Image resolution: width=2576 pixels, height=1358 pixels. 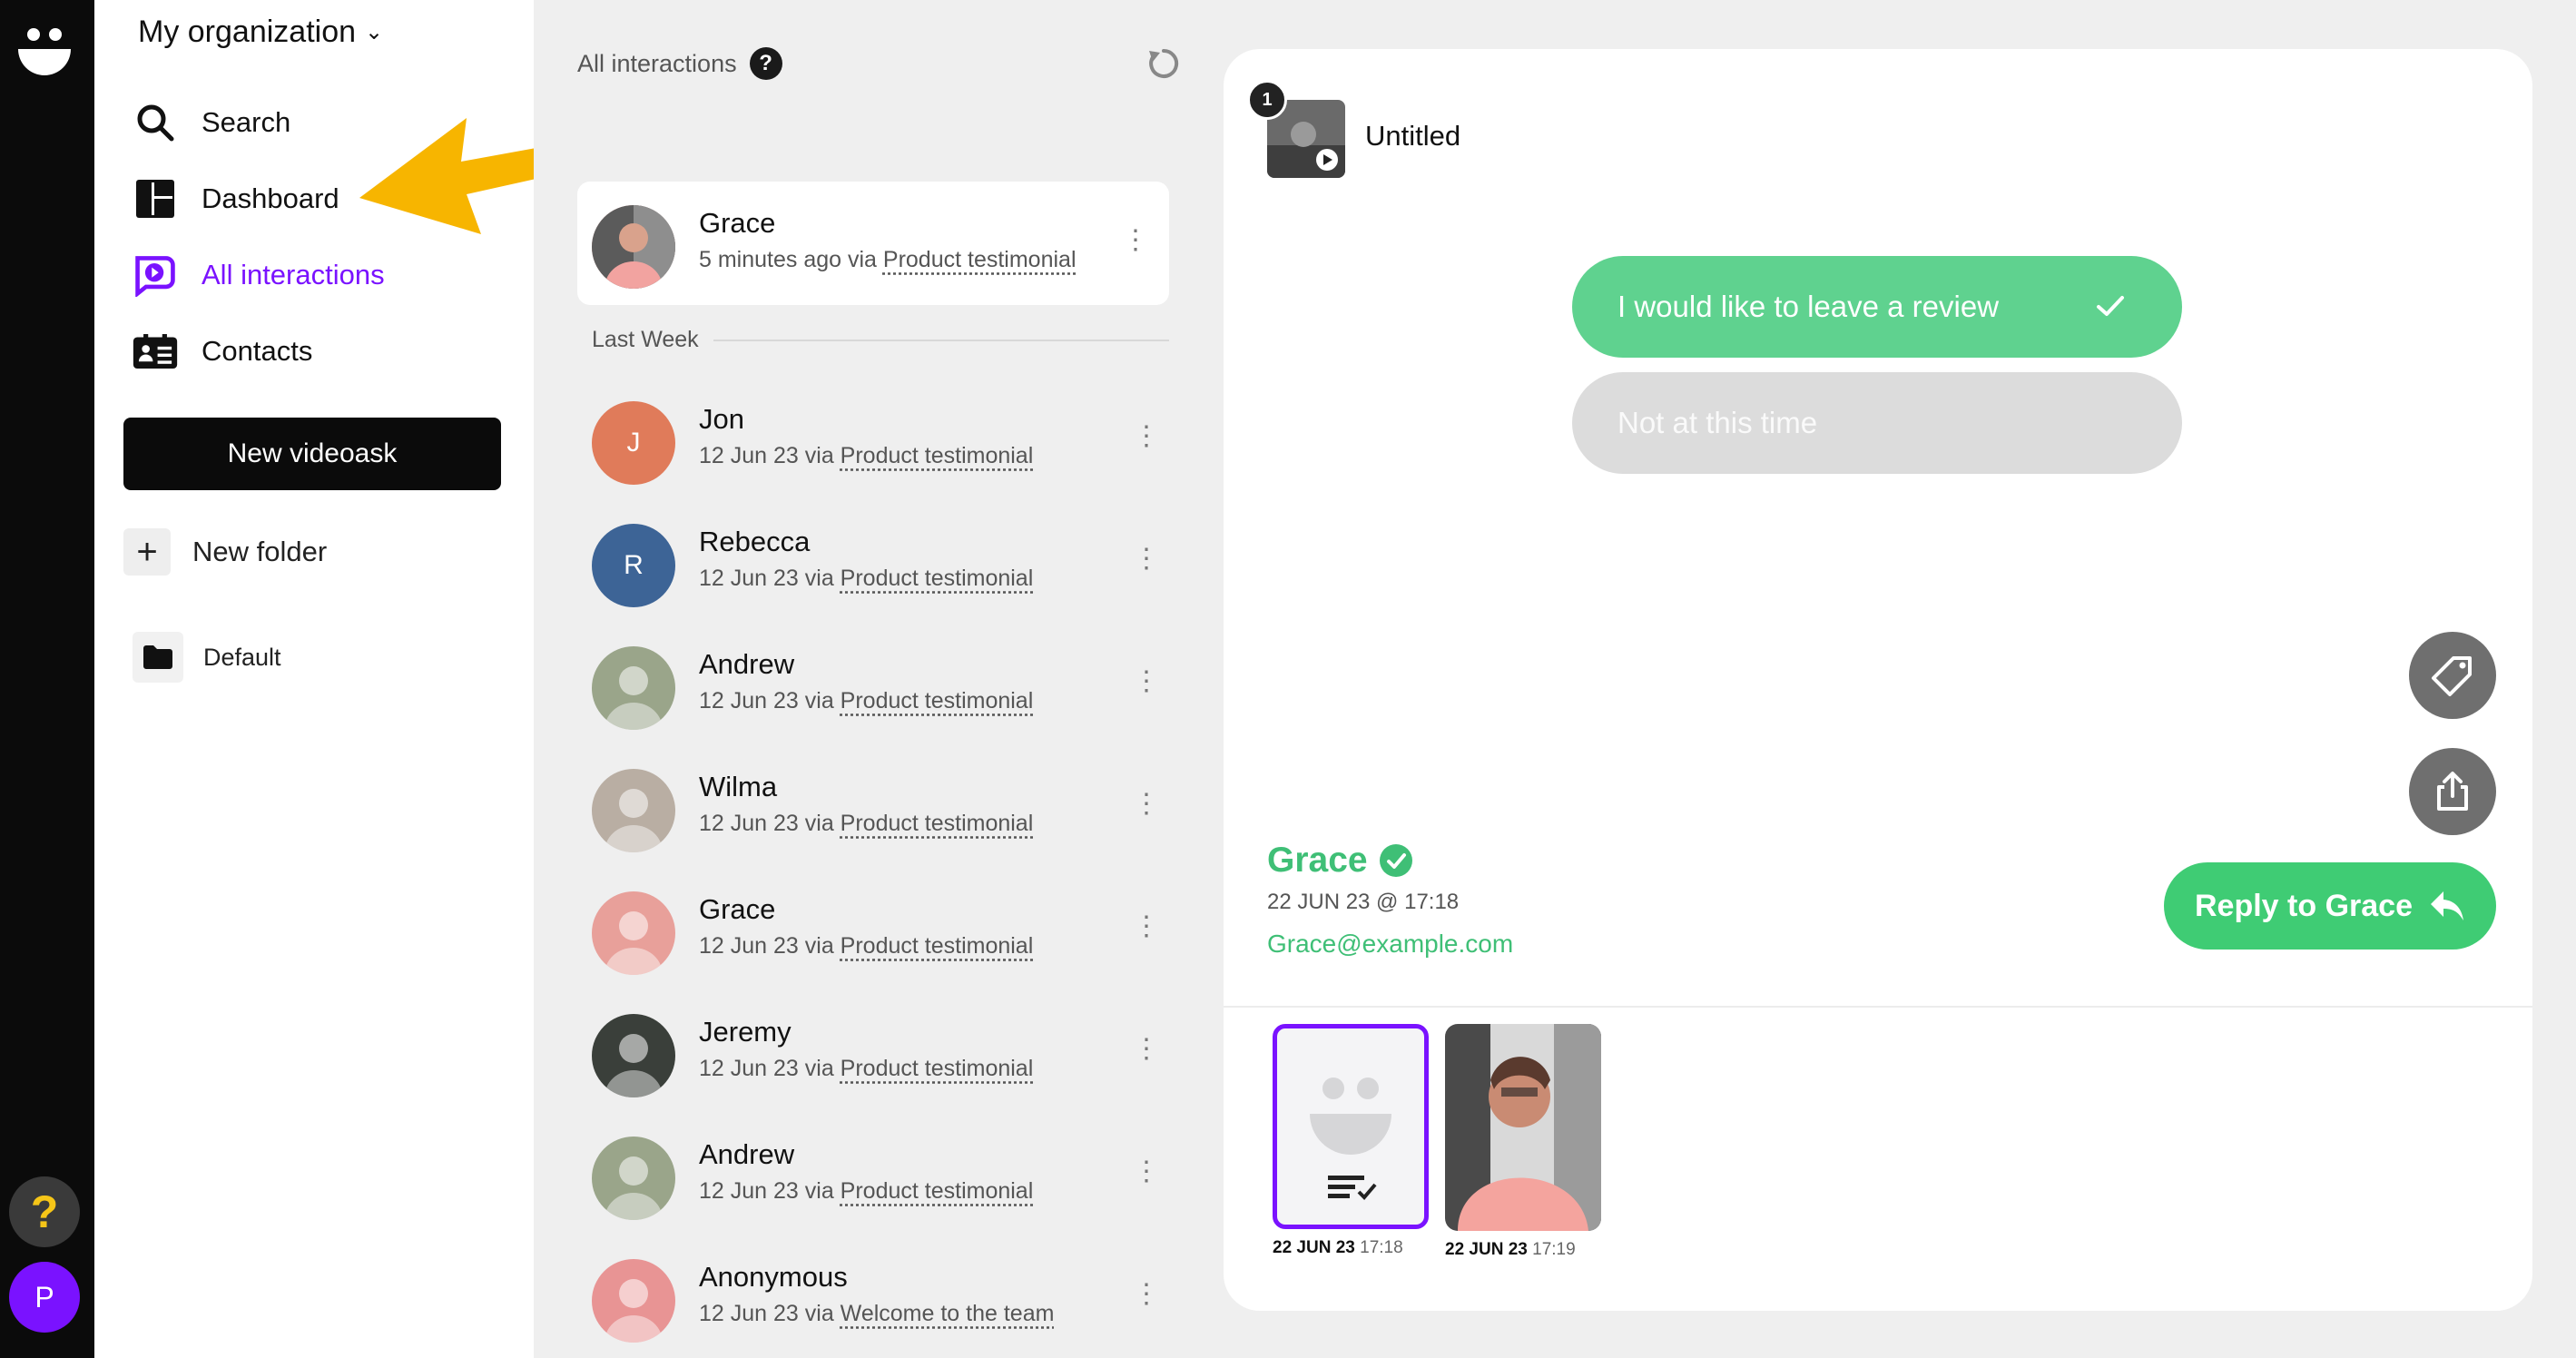 I want to click on step-thumbnail, so click(x=1351, y=1127).